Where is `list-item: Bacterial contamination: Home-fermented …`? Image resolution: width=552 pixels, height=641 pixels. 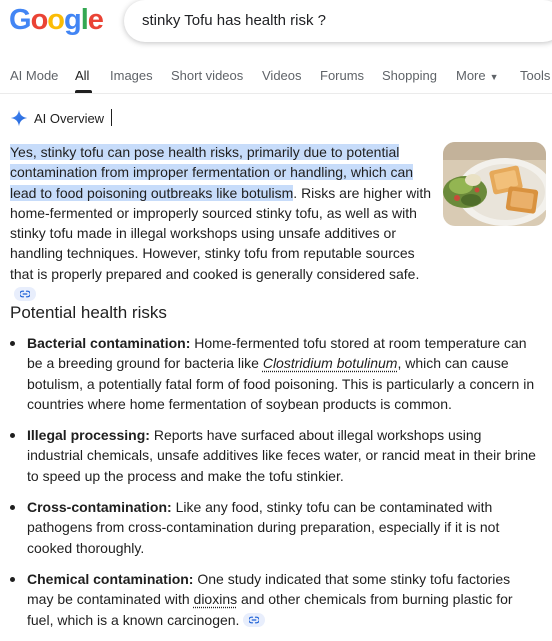
list-item: Bacterial contamination: Home-fermented … is located at coordinates (275, 373).